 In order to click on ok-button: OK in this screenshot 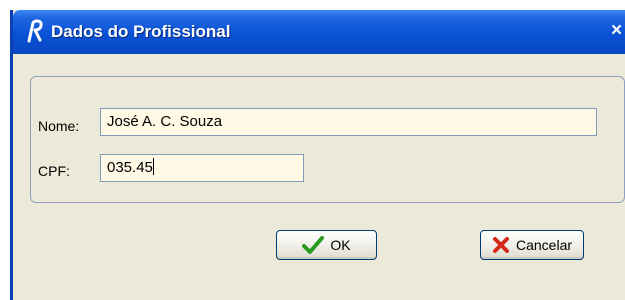, I will do `click(326, 245)`.